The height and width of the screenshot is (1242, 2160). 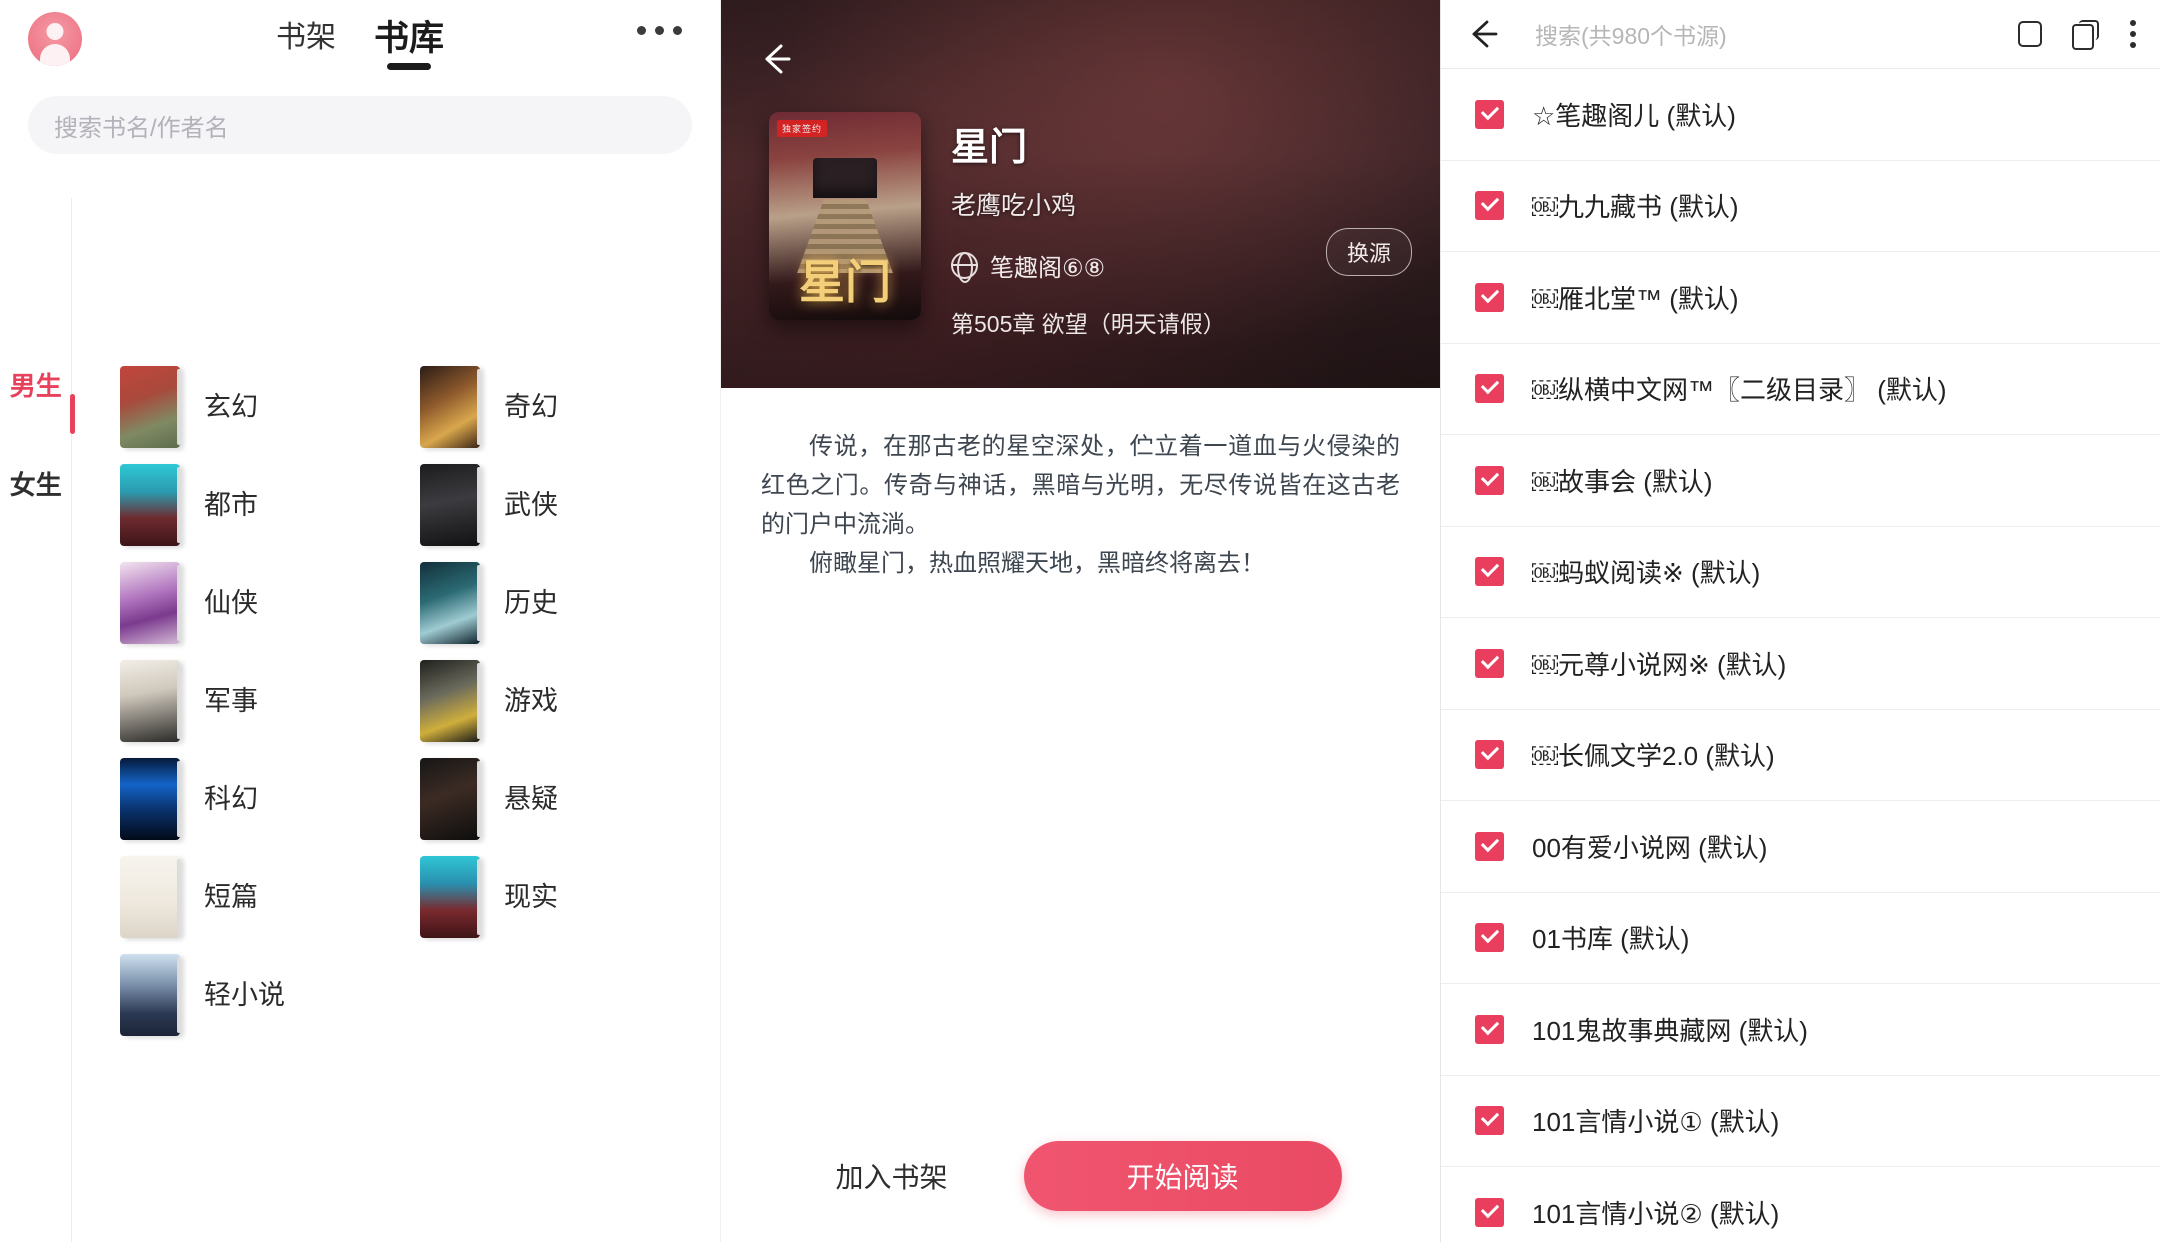 I want to click on source-name-label: 00有爱小说网 (默认), so click(x=1650, y=847).